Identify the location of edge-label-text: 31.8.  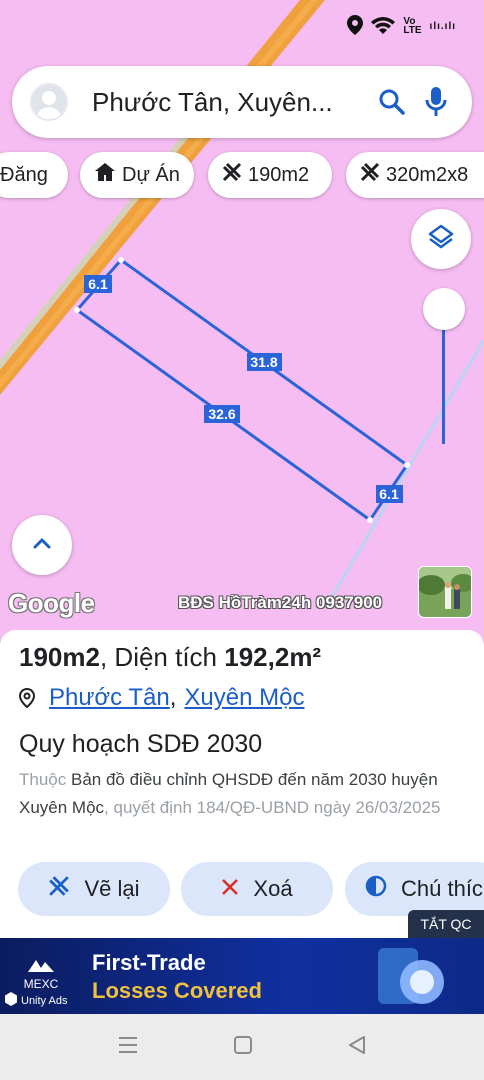
(263, 362).